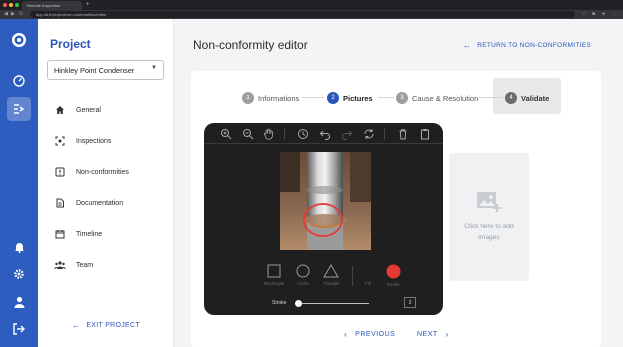  I want to click on stroke-slider-handle, so click(298, 303).